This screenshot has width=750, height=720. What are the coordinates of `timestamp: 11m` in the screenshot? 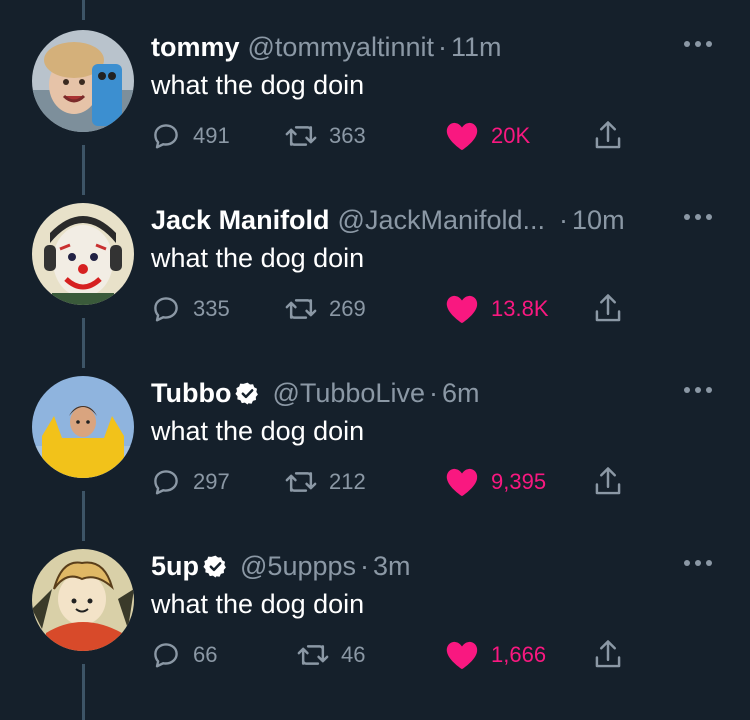 It's located at (476, 47).